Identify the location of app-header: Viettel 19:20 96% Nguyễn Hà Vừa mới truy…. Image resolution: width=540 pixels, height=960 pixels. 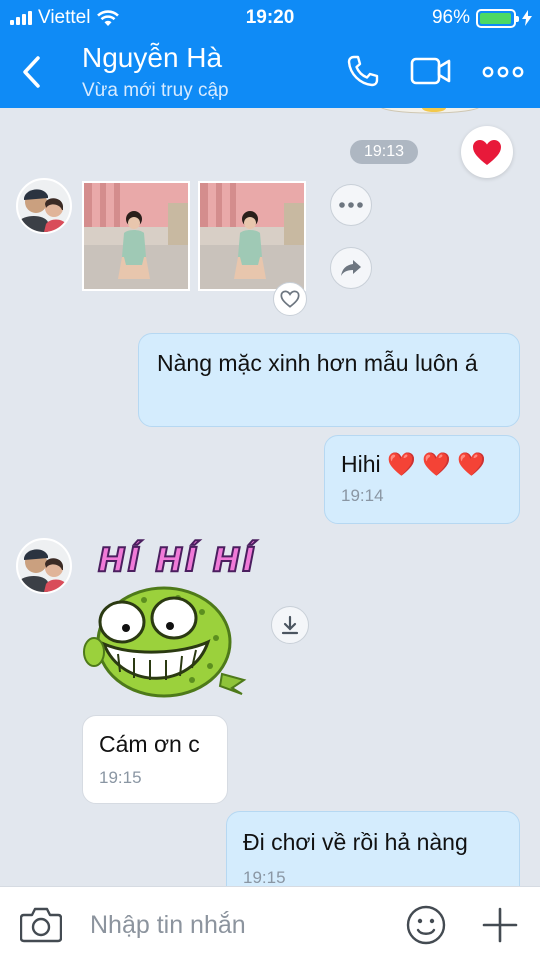
(270, 54).